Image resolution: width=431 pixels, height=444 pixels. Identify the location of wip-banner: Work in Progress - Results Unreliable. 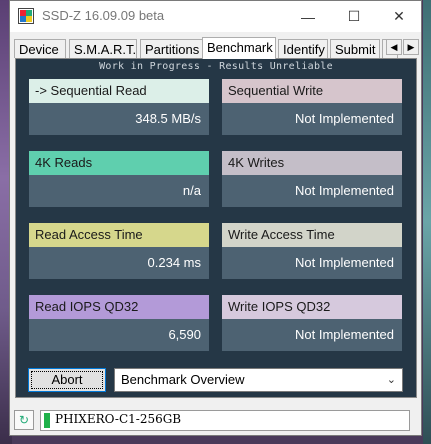
(216, 66).